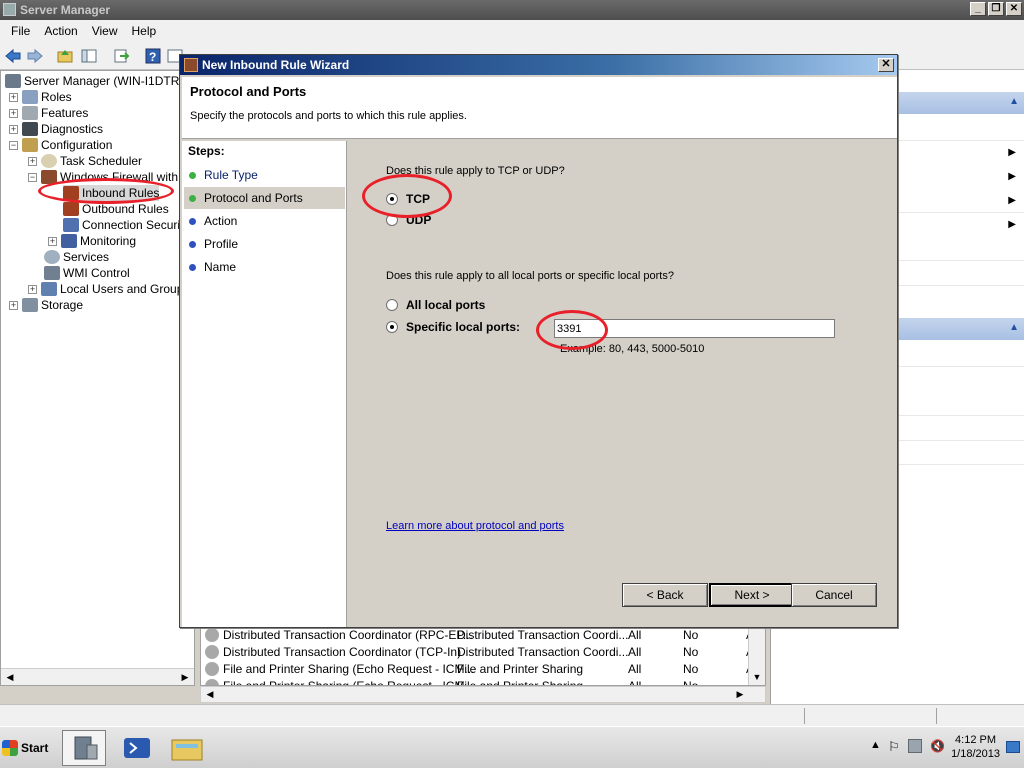  Describe the element at coordinates (408, 220) in the screenshot. I see `udp-radio-option: UDP` at that location.